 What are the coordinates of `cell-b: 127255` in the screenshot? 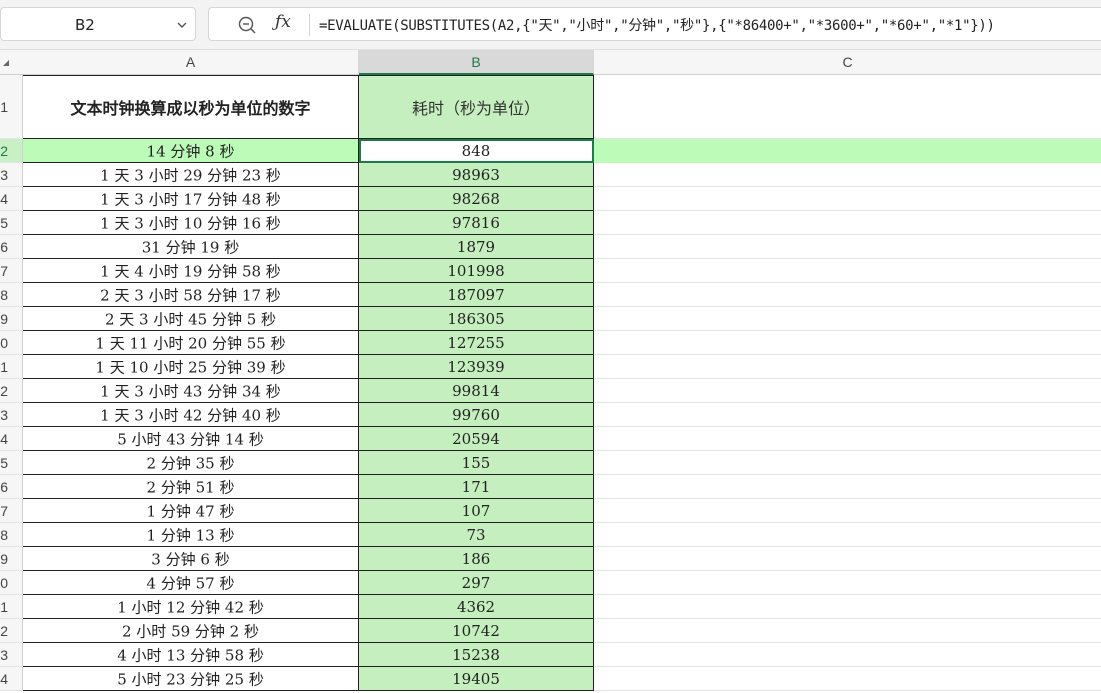 It's located at (476, 343).